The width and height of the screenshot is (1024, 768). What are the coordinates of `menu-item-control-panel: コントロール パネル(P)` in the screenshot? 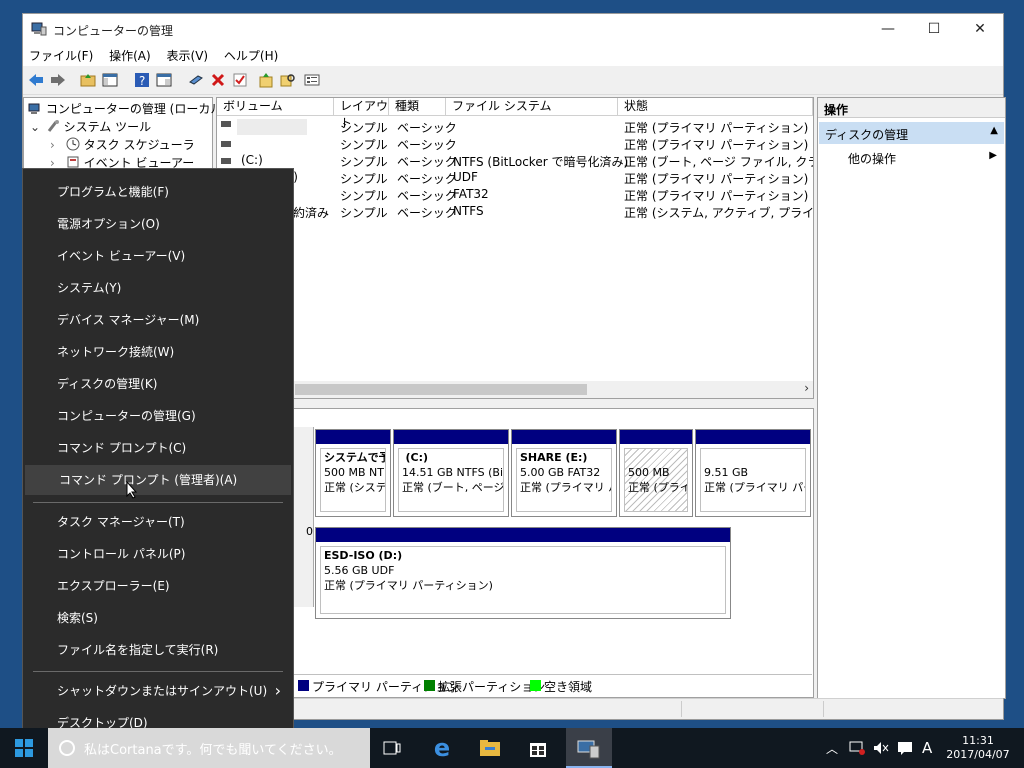 It's located at (158, 554).